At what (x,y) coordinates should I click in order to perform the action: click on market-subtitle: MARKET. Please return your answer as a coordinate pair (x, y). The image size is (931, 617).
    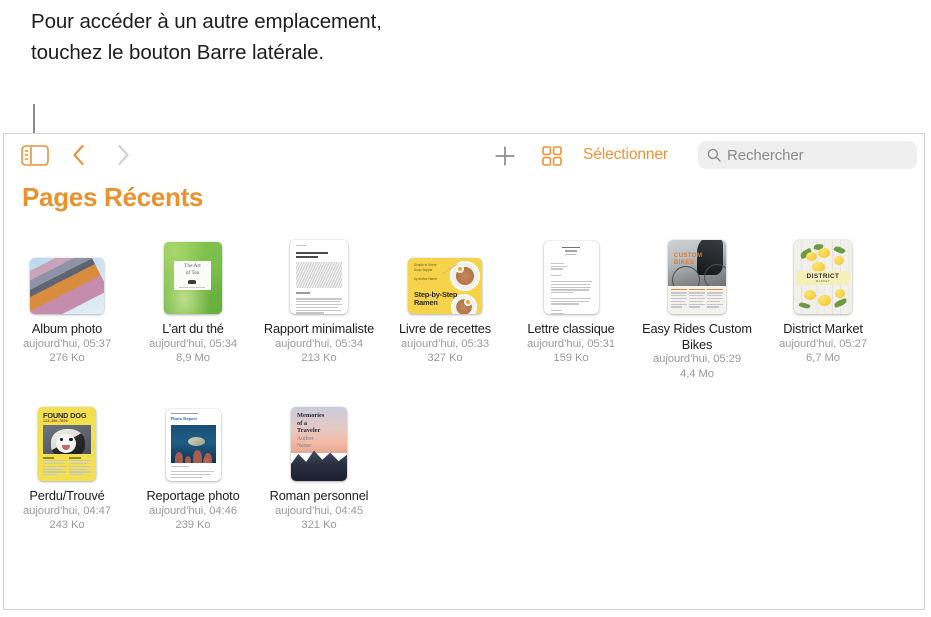
    Looking at the image, I should click on (823, 282).